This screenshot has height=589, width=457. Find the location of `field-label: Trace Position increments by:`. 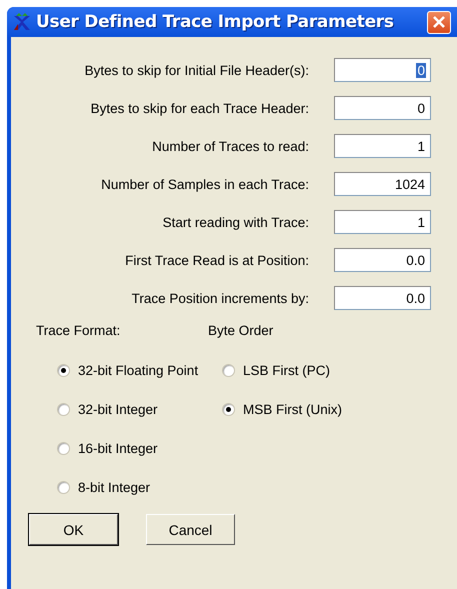

field-label: Trace Position increments by: is located at coordinates (219, 298).